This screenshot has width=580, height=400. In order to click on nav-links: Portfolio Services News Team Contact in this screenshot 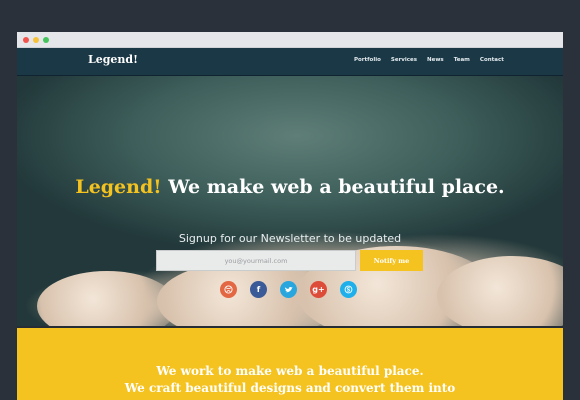, I will do `click(434, 60)`.